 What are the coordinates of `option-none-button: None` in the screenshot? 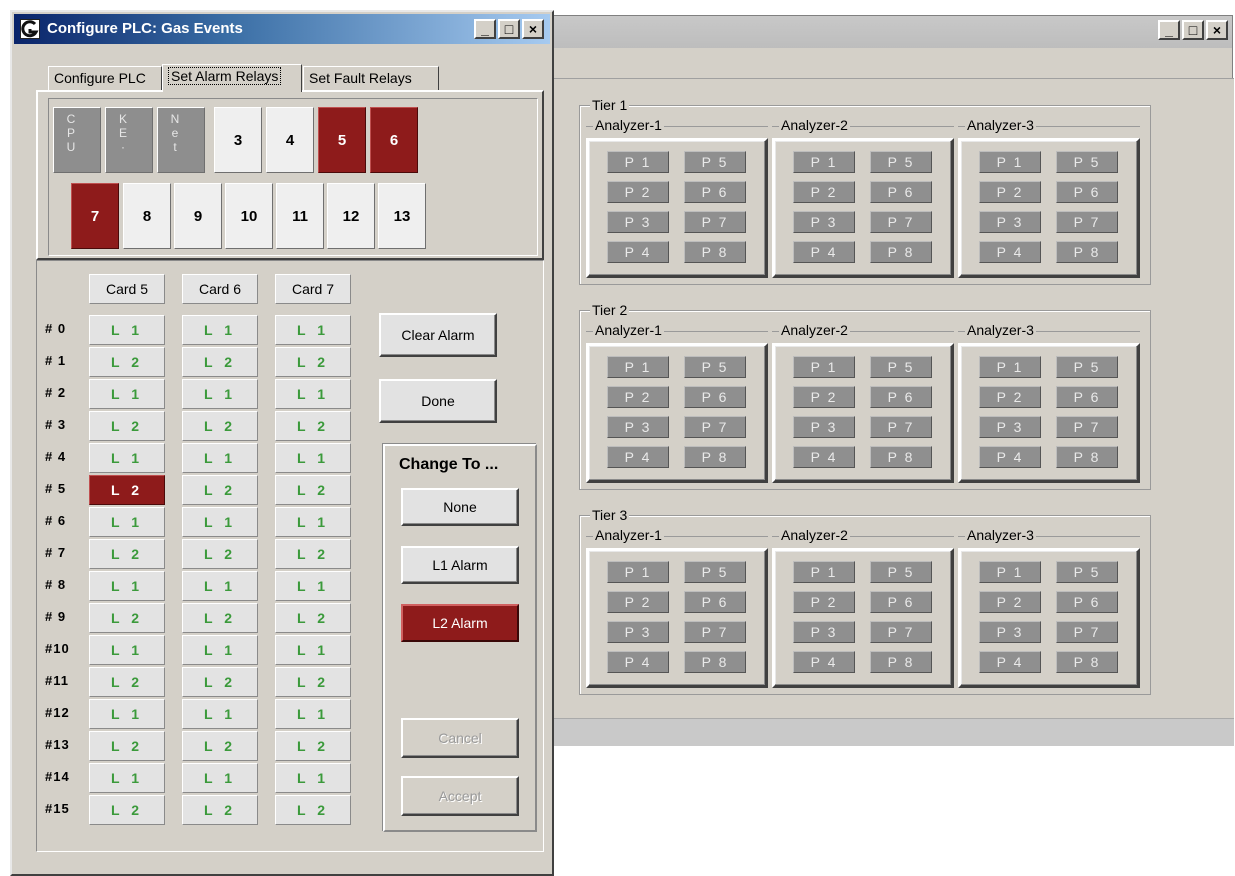 It's located at (460, 507).